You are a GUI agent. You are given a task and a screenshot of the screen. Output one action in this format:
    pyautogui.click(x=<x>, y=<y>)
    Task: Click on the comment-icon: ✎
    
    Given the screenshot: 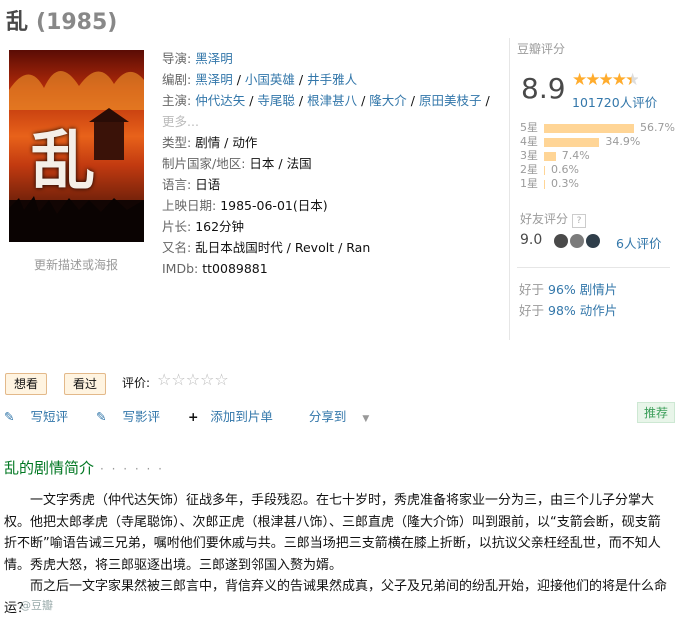 What is the action you would take?
    pyautogui.click(x=9, y=416)
    